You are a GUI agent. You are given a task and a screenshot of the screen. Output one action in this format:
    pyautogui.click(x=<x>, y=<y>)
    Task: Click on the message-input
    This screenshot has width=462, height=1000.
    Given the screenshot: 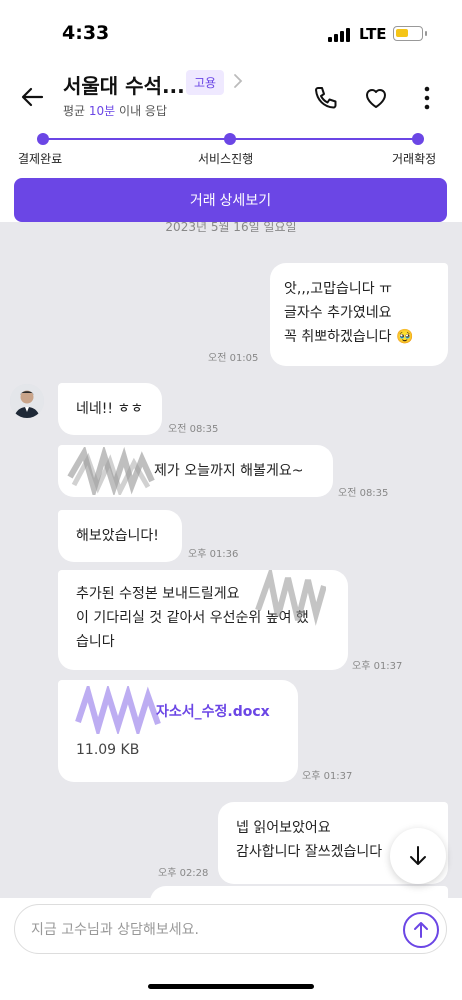 What is the action you would take?
    pyautogui.click(x=211, y=930)
    